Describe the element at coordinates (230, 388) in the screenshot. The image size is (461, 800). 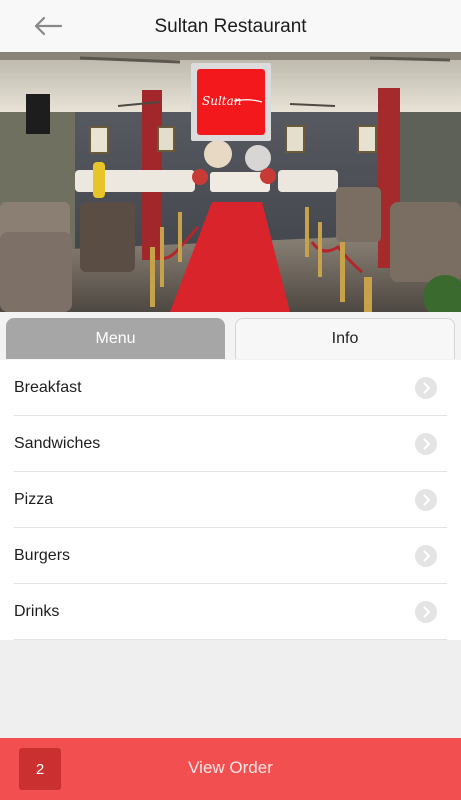
I see `list-item-breakfast: Breakfast` at that location.